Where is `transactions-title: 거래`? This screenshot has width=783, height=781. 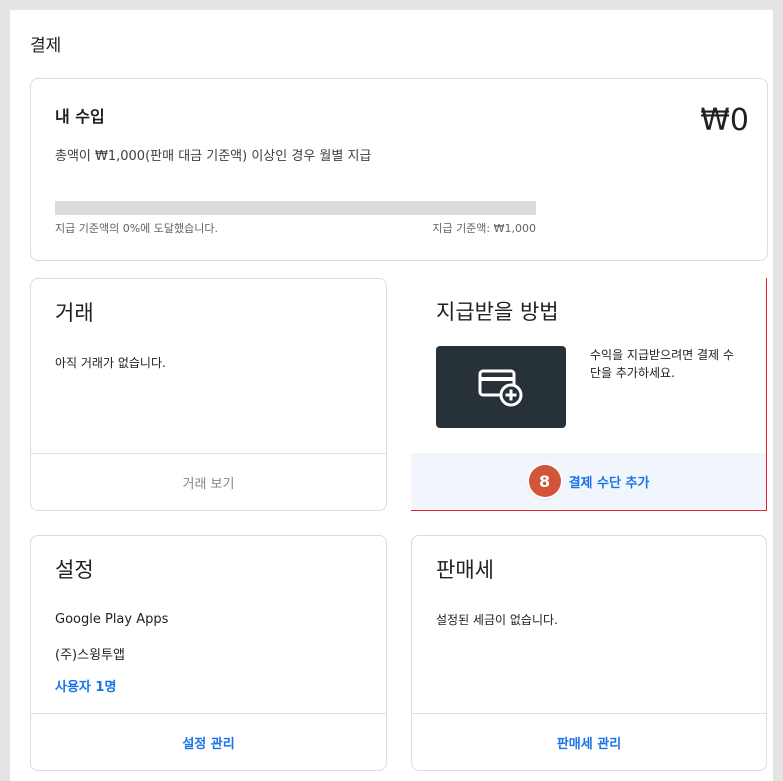
transactions-title: 거래 is located at coordinates (74, 313).